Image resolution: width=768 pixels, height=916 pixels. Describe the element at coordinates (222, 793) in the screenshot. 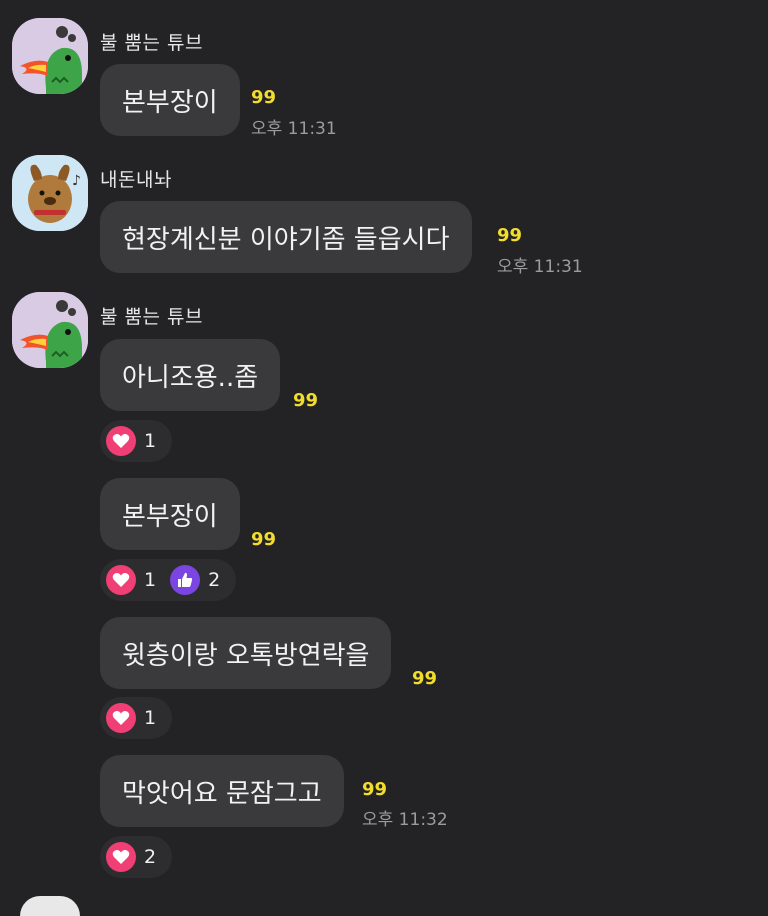

I see `message-text: 막앗어요 문잠그고` at that location.